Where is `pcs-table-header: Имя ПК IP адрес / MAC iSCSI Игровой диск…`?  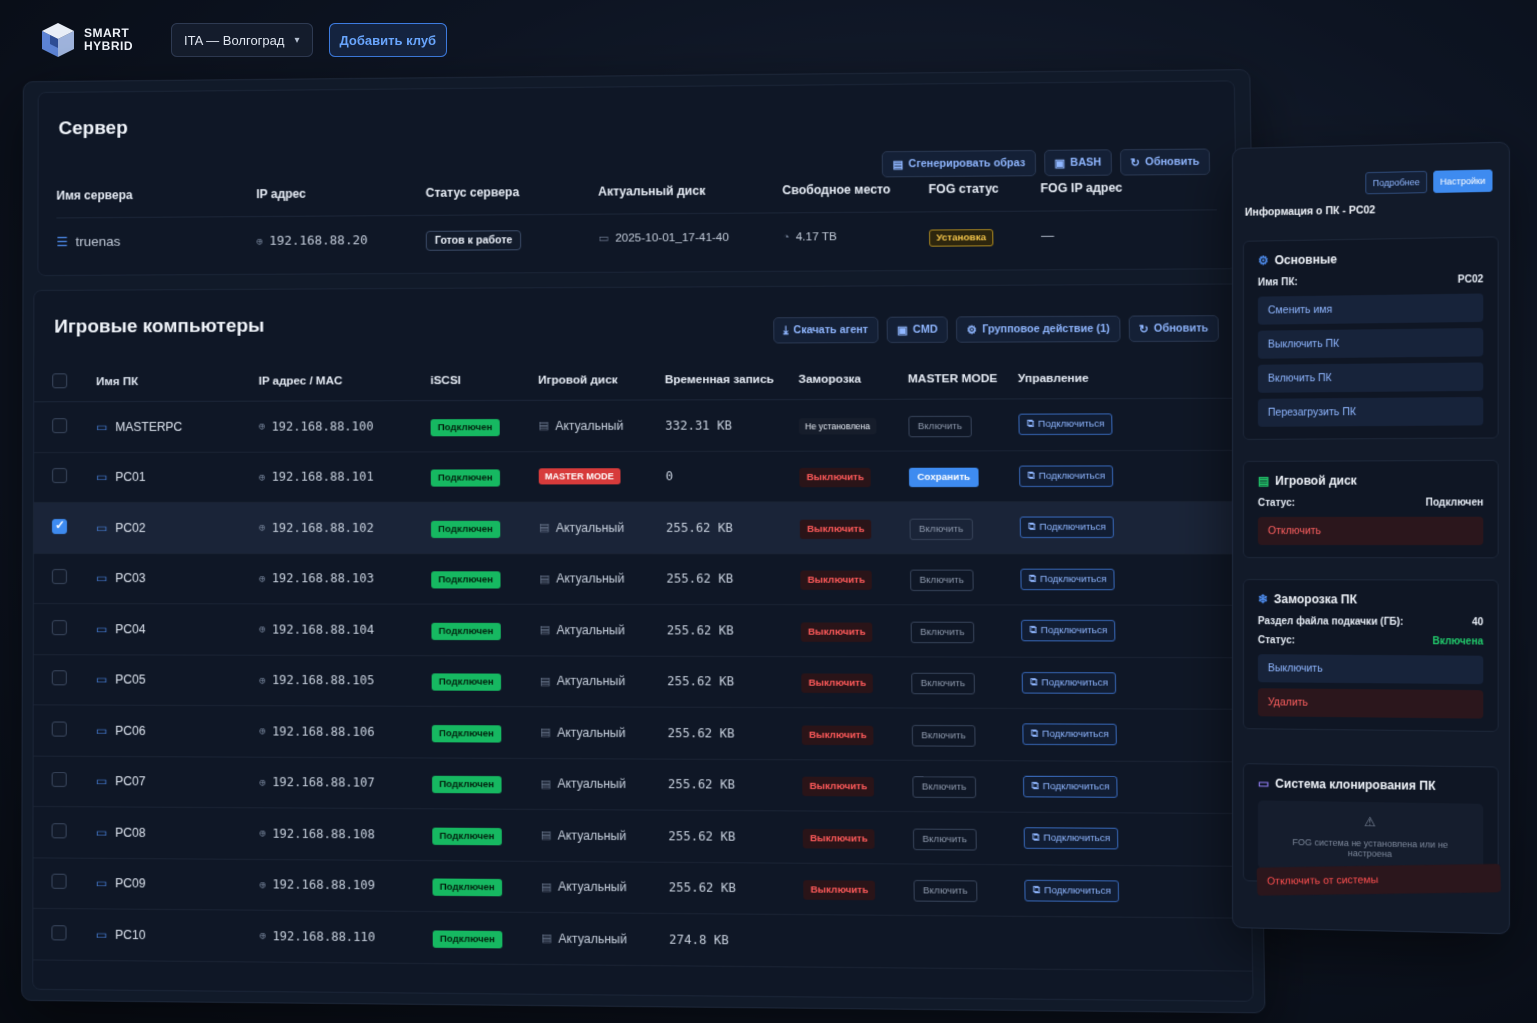
pcs-table-header: Имя ПК IP адрес / MAC iSCSI Игровой диск… is located at coordinates (638, 380).